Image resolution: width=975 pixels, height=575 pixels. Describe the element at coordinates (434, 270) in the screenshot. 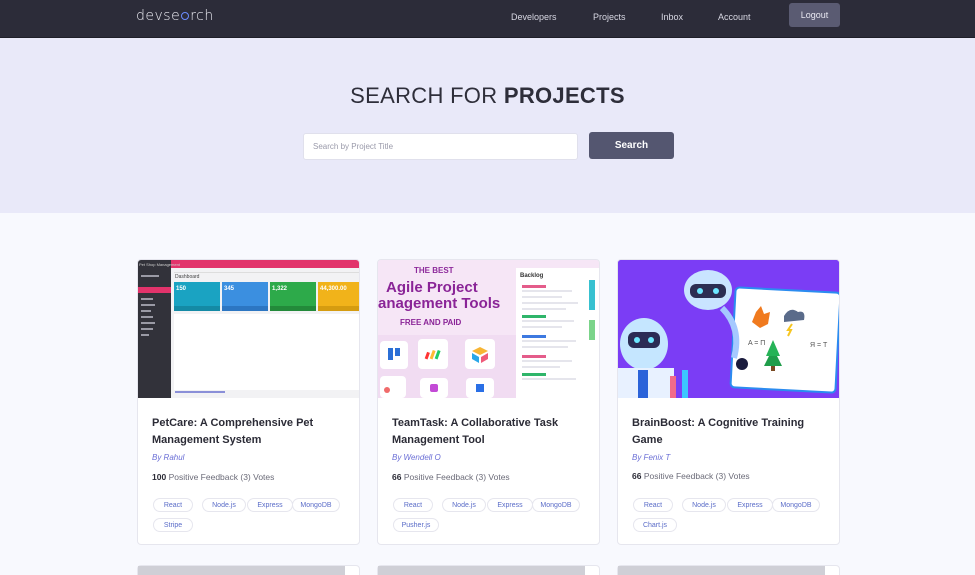

I see `thumb-kicker: THE BEST` at that location.